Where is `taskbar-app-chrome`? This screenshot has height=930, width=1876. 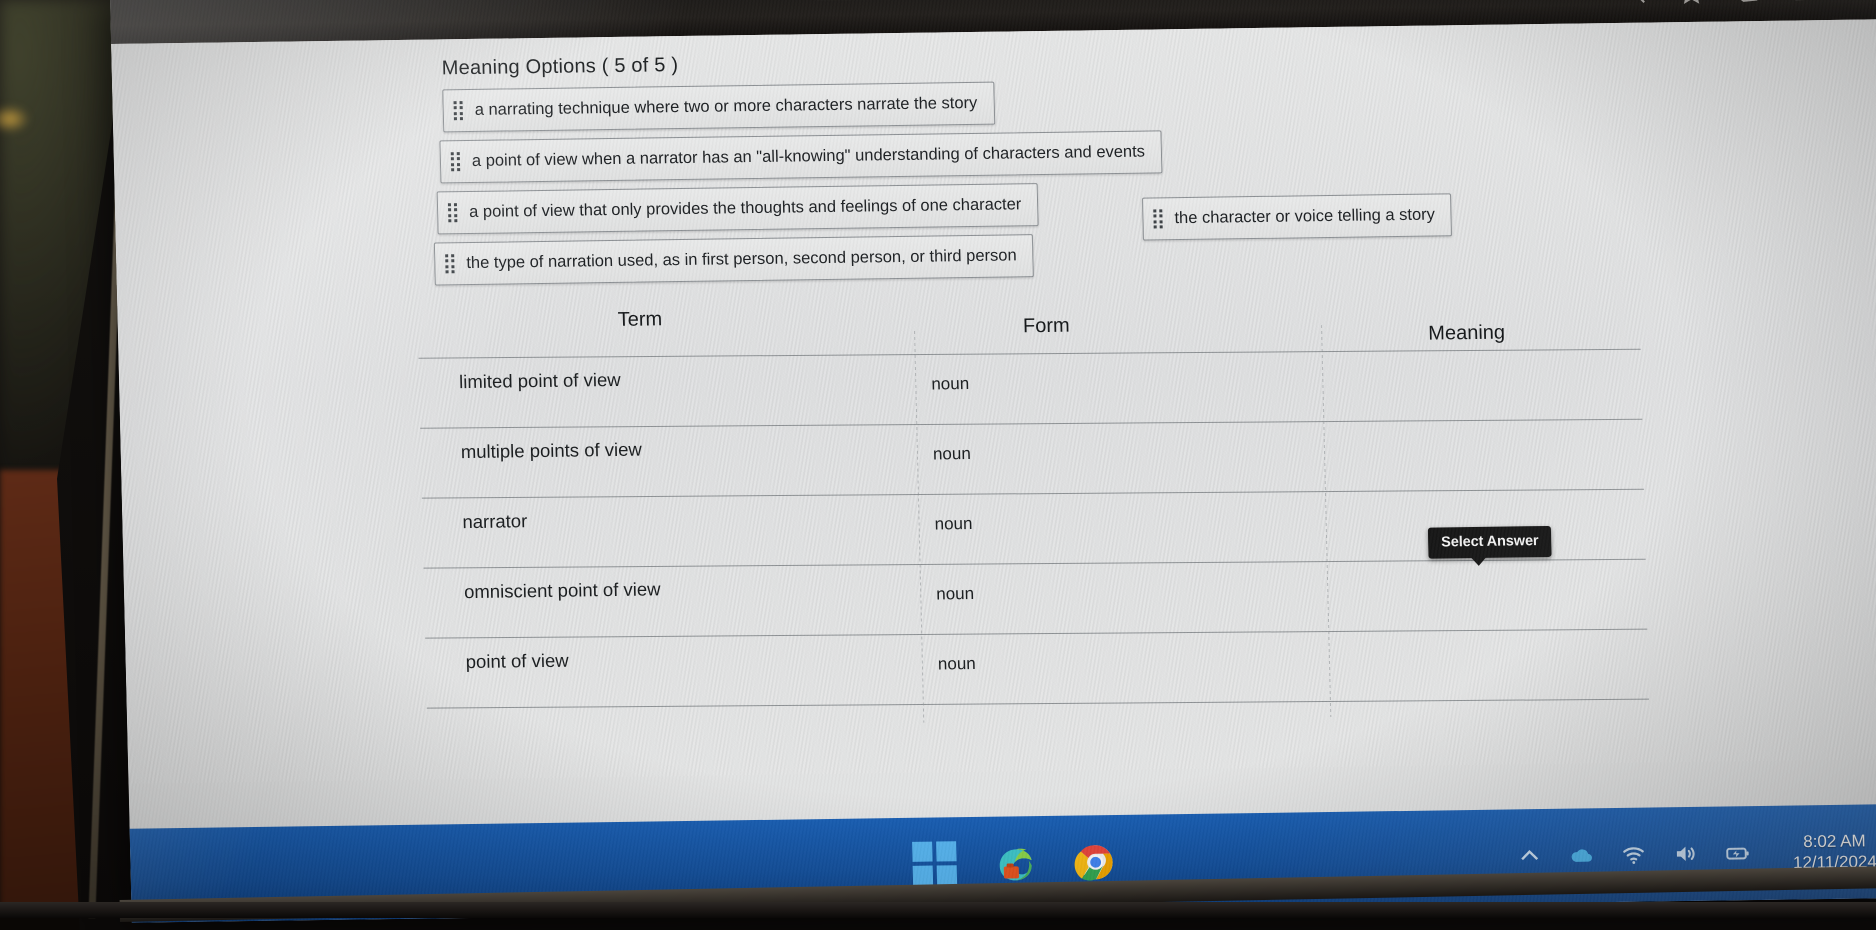 taskbar-app-chrome is located at coordinates (1095, 862).